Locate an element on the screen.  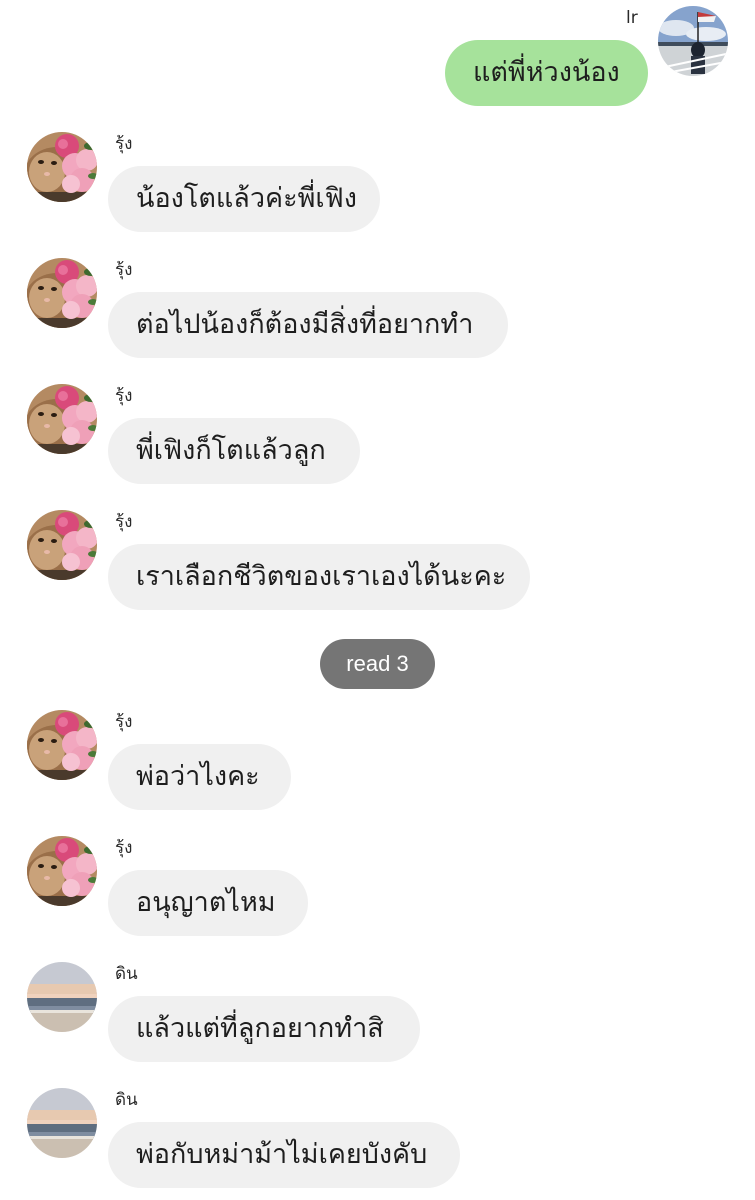
outgoing-message-bubble: แต่พี่ห่วงน้อง is located at coordinates (546, 73).